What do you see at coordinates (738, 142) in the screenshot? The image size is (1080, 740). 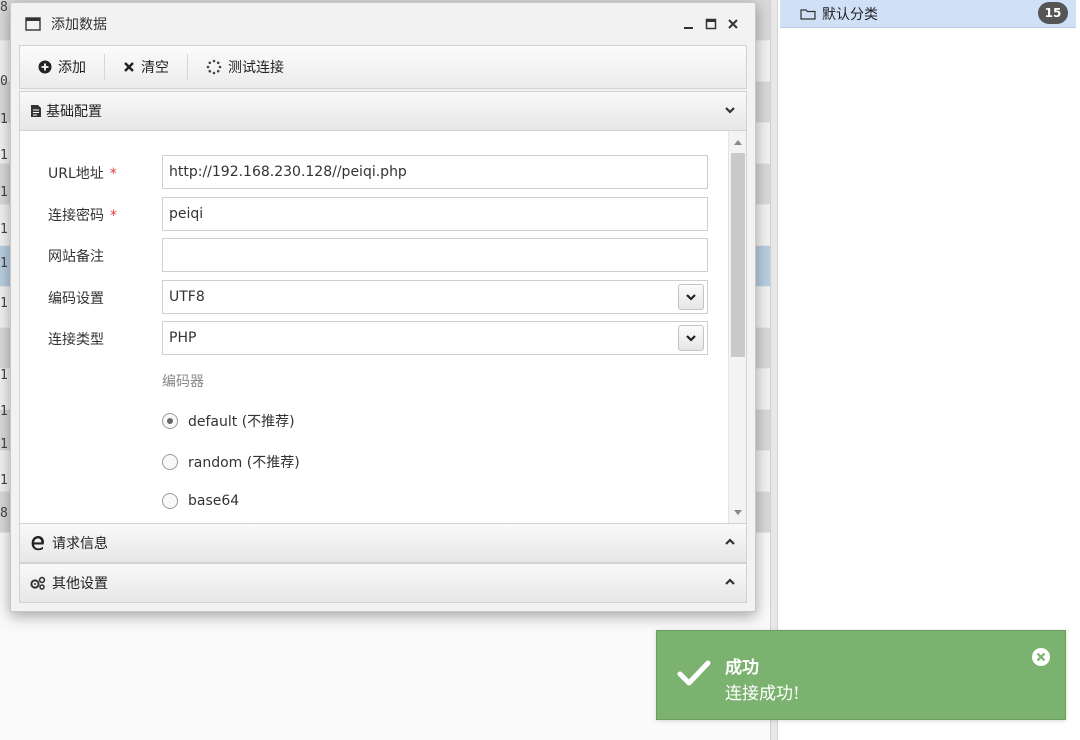 I see `scroll-up-icon` at bounding box center [738, 142].